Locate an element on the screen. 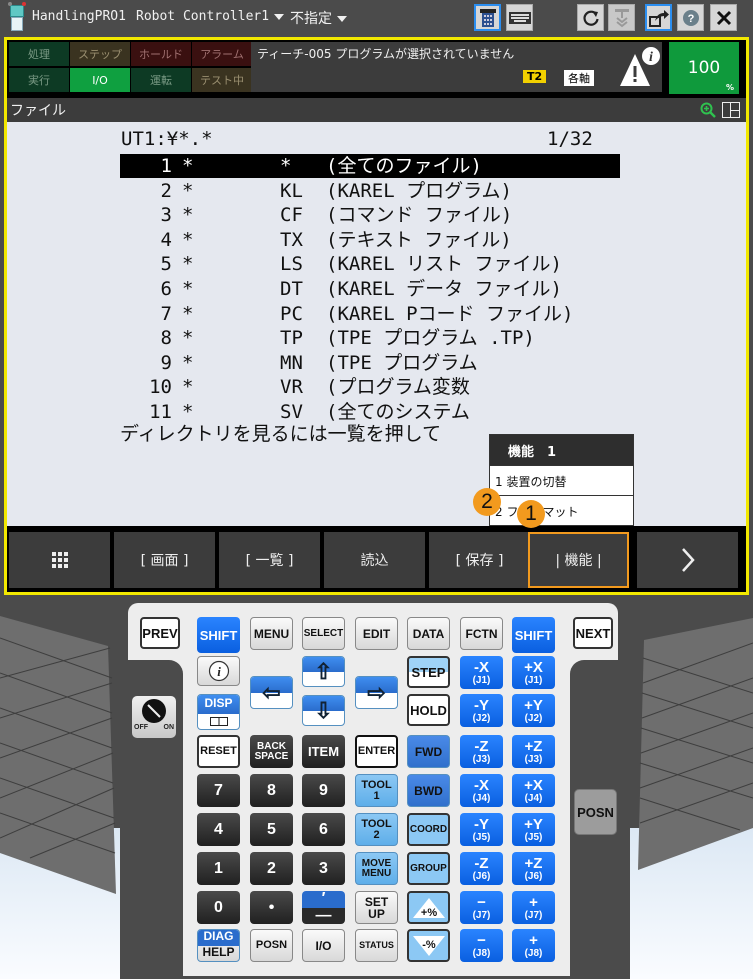 This screenshot has height=979, width=753. reset-key: RESET is located at coordinates (218, 751).